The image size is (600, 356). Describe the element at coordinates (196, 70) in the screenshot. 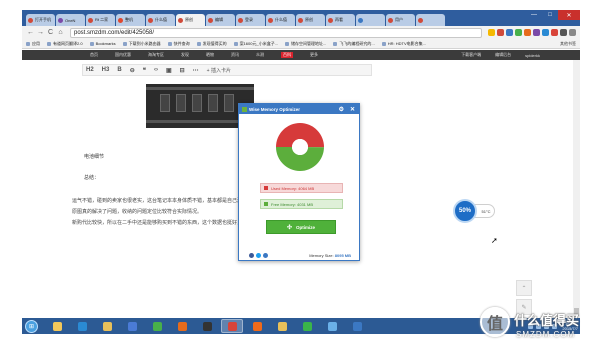

I see `editor-tool-button: ⋯` at that location.